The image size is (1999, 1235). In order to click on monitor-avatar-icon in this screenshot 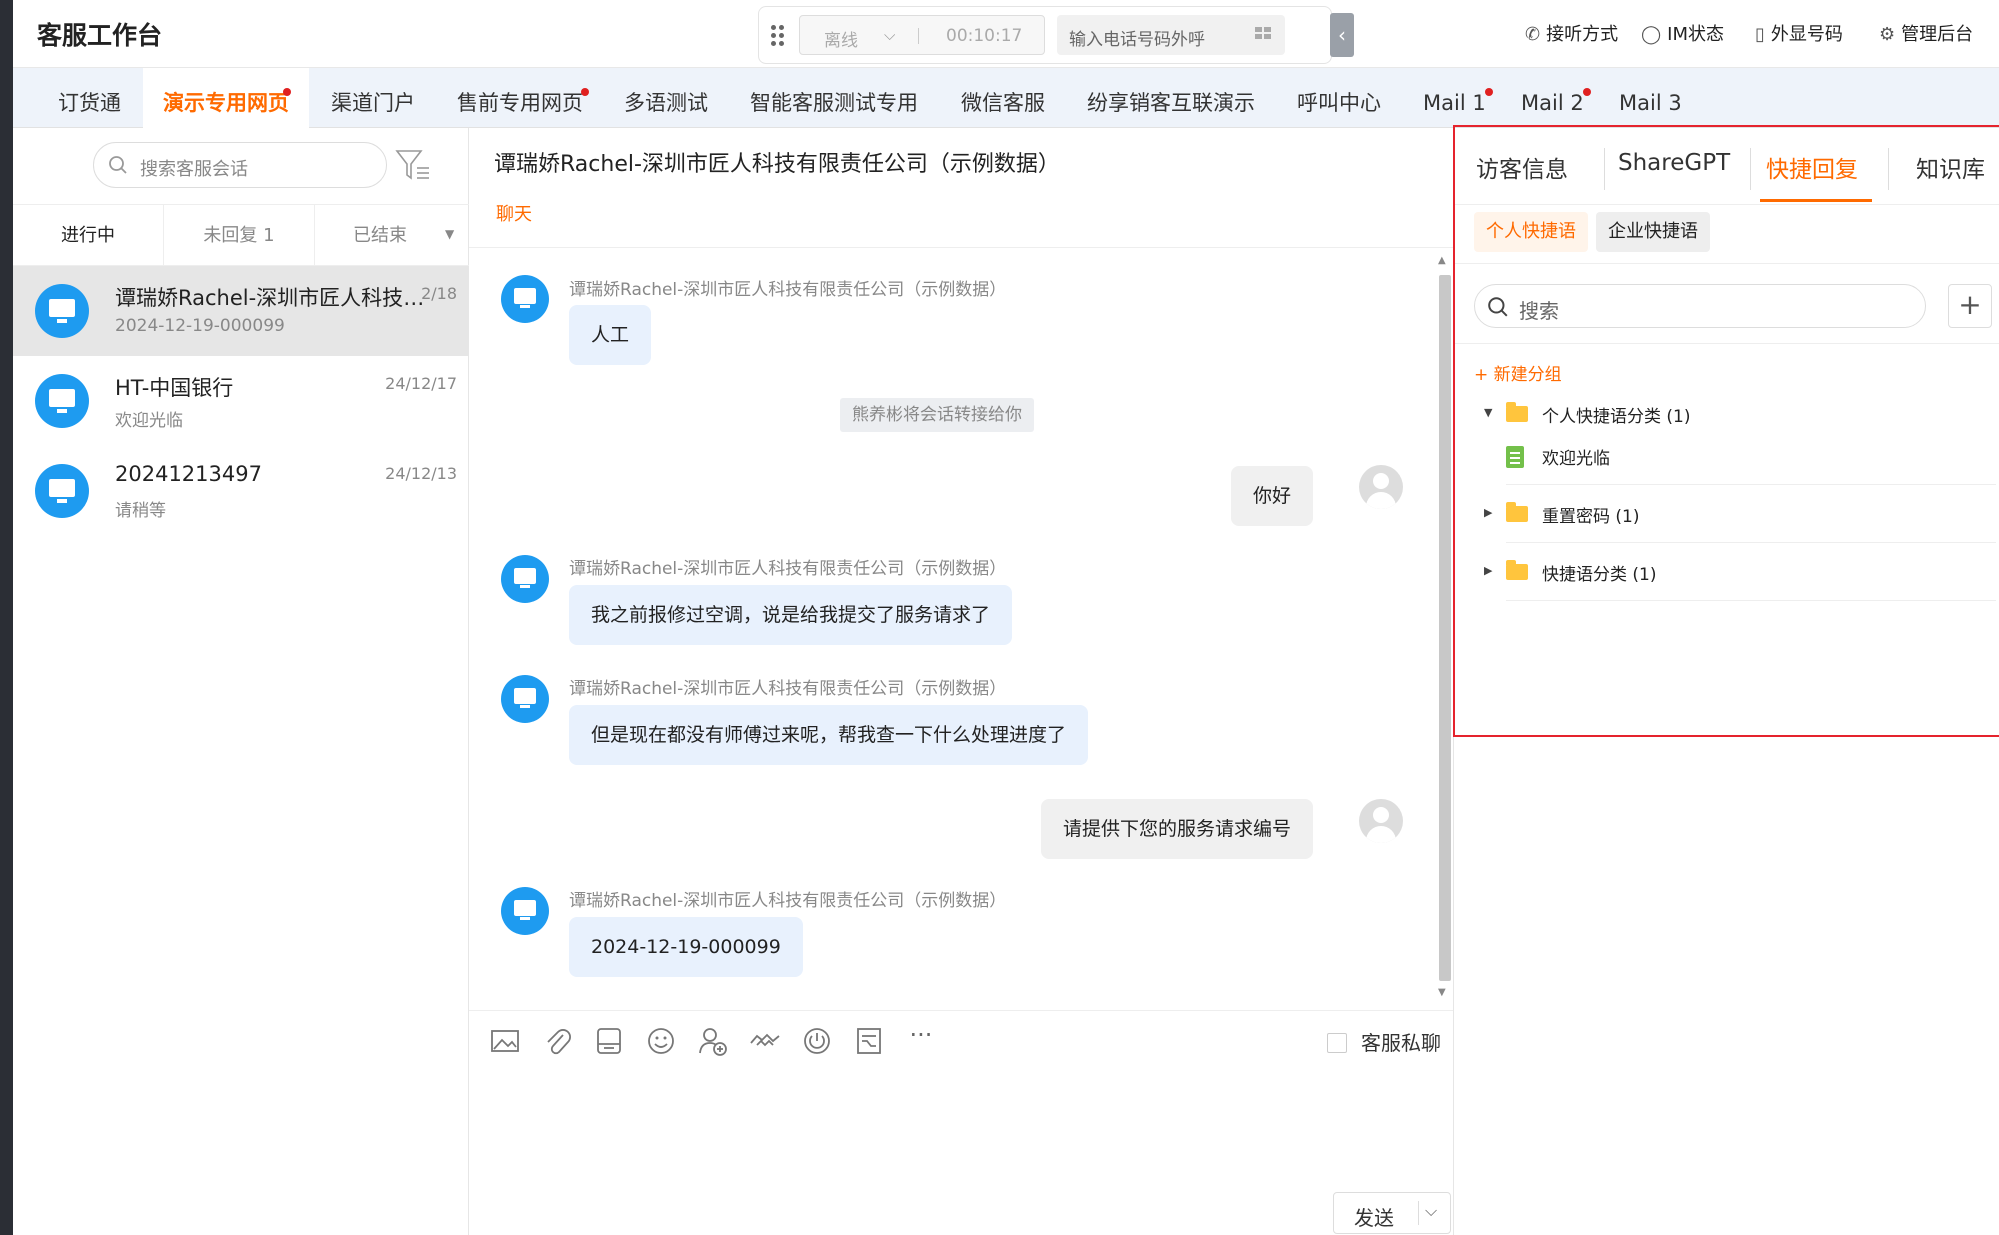, I will do `click(62, 401)`.